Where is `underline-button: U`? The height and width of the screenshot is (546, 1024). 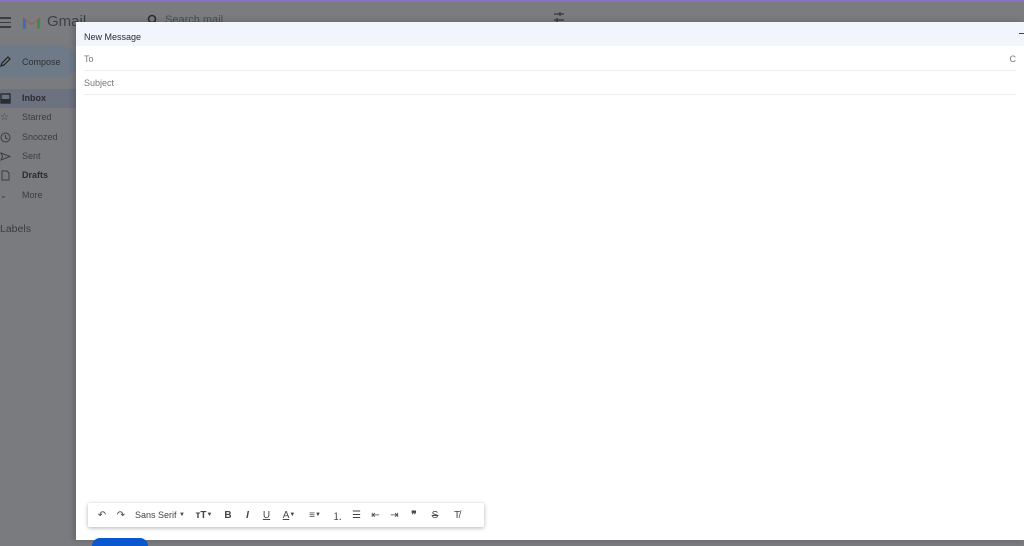
underline-button: U is located at coordinates (266, 515).